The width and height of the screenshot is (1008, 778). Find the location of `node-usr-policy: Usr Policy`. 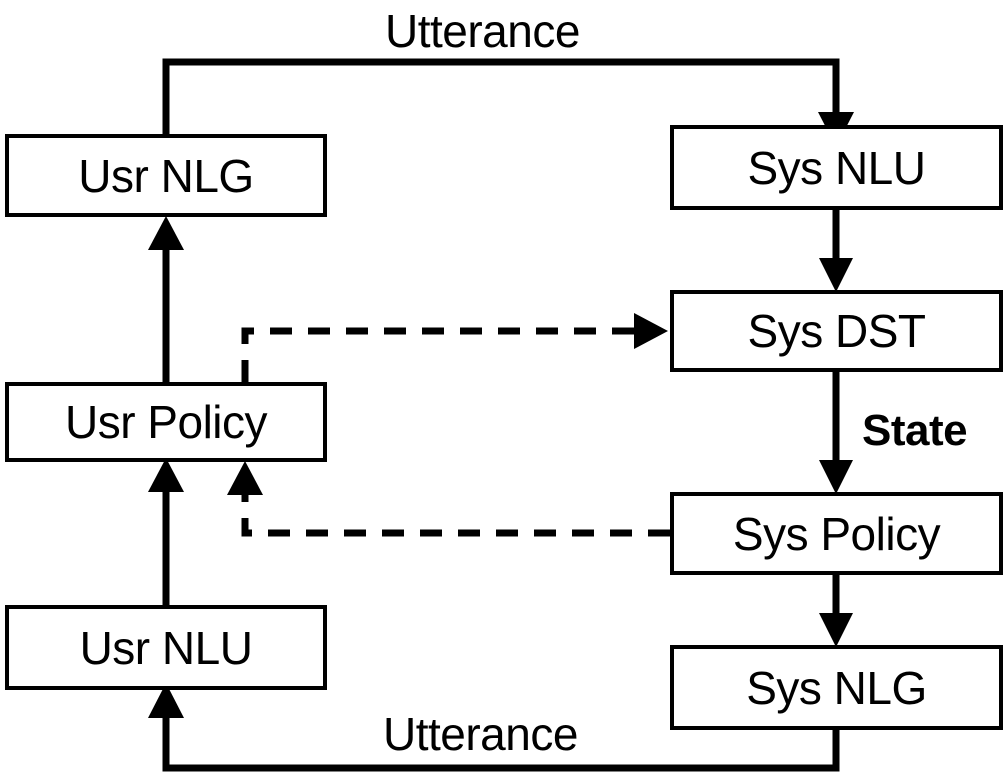

node-usr-policy: Usr Policy is located at coordinates (166, 422).